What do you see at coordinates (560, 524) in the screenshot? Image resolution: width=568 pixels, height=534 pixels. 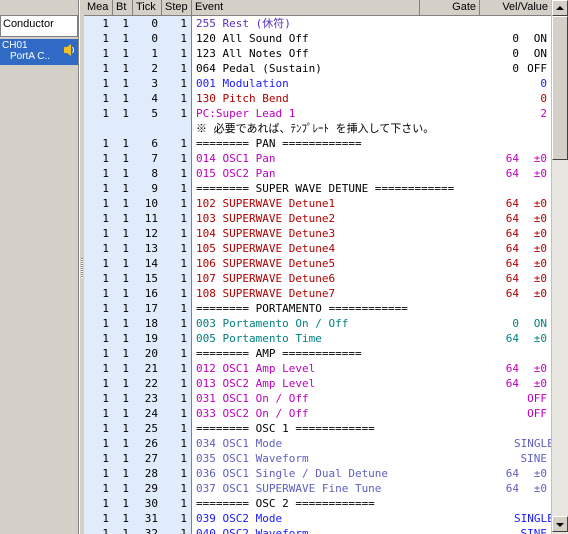 I see `scroll-down-button` at bounding box center [560, 524].